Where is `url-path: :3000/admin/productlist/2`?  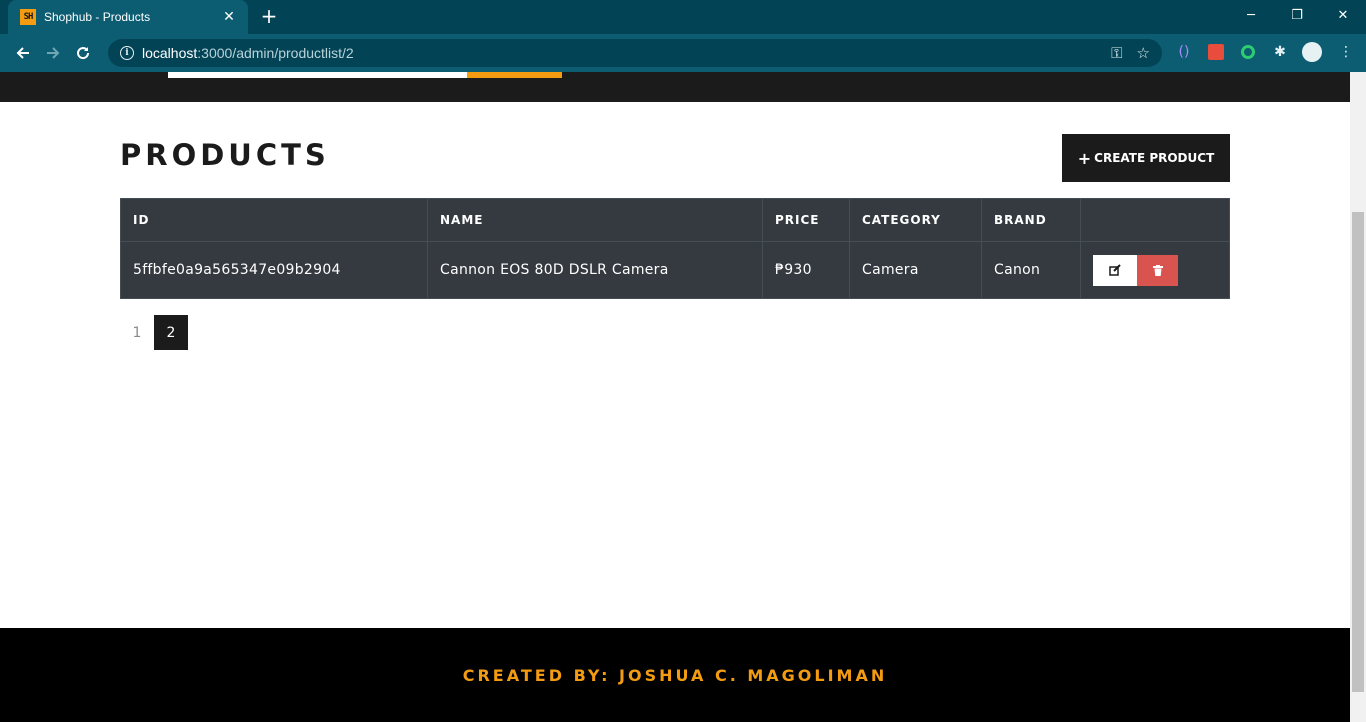 url-path: :3000/admin/productlist/2 is located at coordinates (275, 53).